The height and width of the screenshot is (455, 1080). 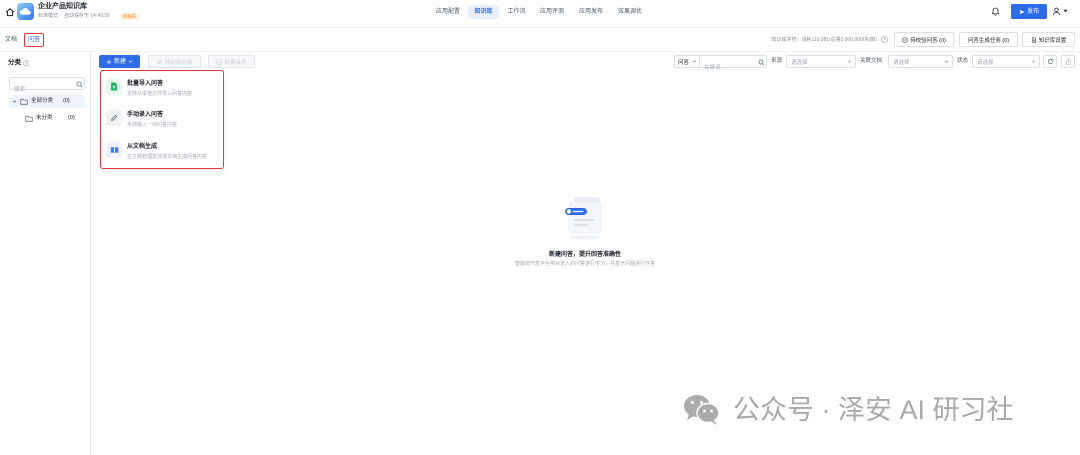 I want to click on book-icon, so click(x=114, y=149).